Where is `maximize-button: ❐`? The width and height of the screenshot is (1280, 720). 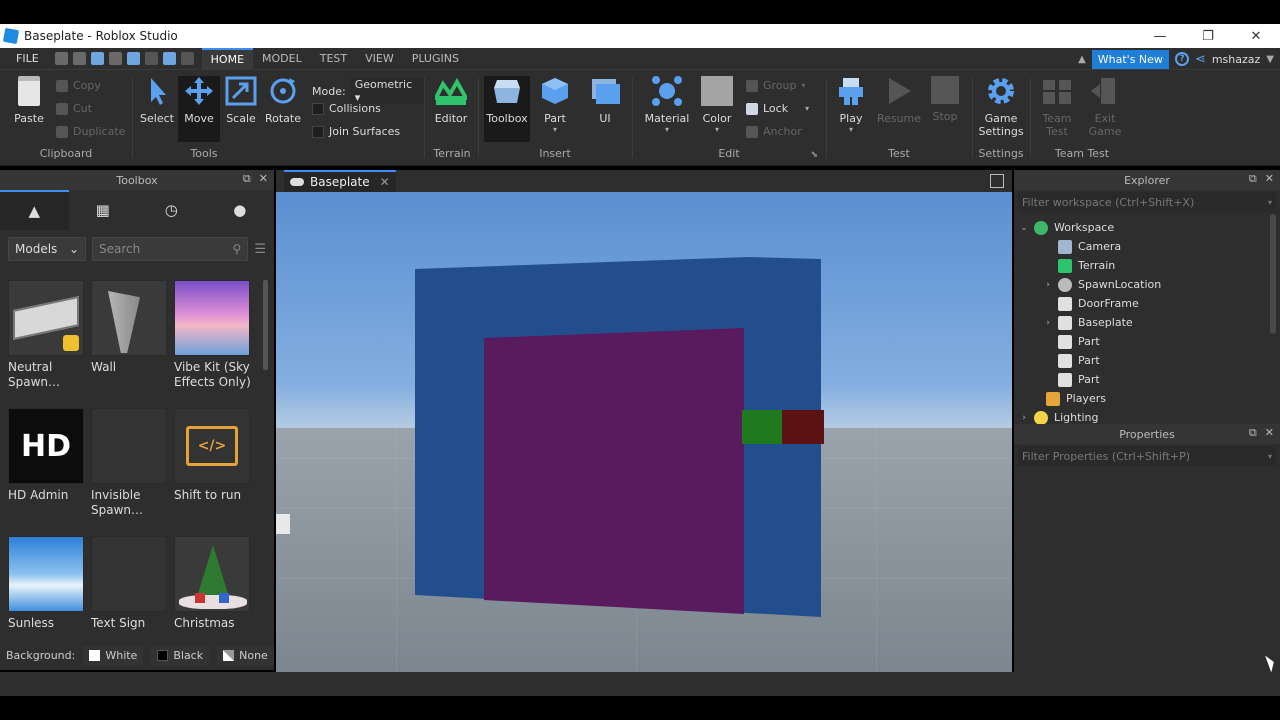 maximize-button: ❐ is located at coordinates (1208, 36).